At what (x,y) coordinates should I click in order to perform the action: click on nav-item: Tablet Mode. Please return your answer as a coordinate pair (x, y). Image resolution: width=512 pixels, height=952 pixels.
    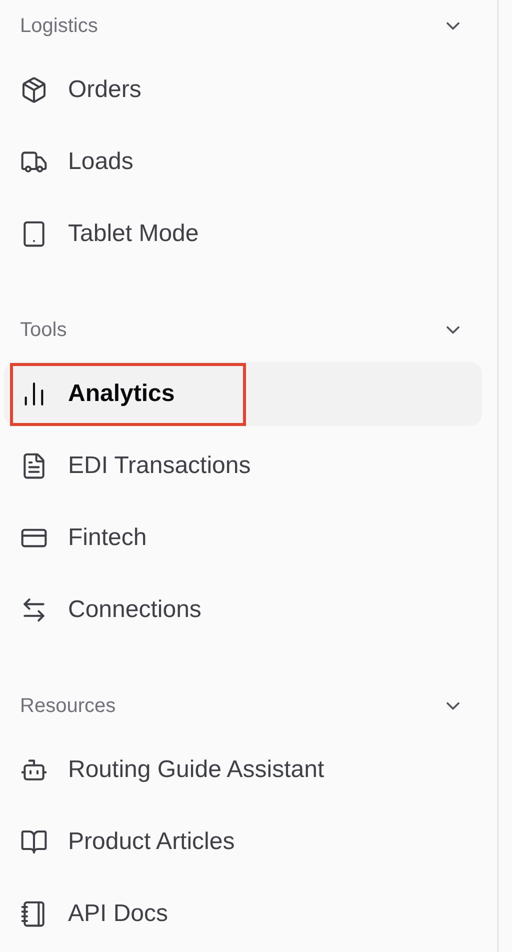
    Looking at the image, I should click on (243, 234).